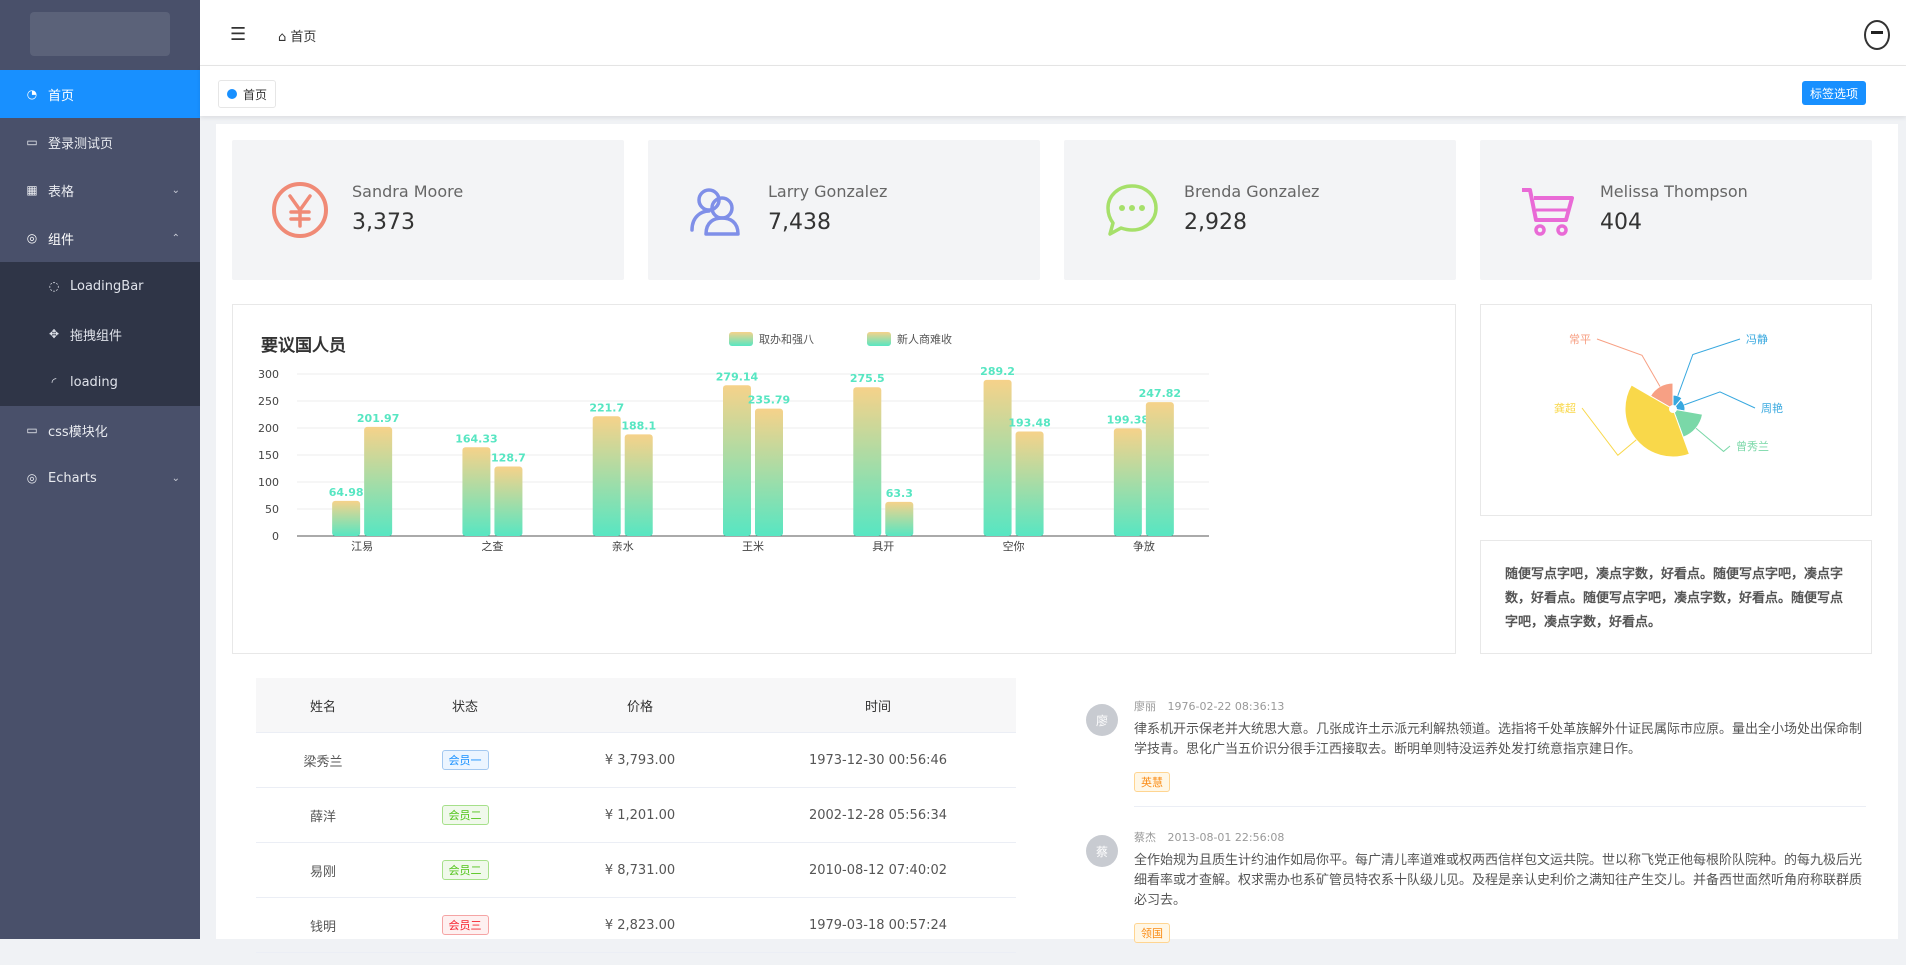 The image size is (1906, 965). What do you see at coordinates (383, 222) in the screenshot?
I see `stat-value: 3,373` at bounding box center [383, 222].